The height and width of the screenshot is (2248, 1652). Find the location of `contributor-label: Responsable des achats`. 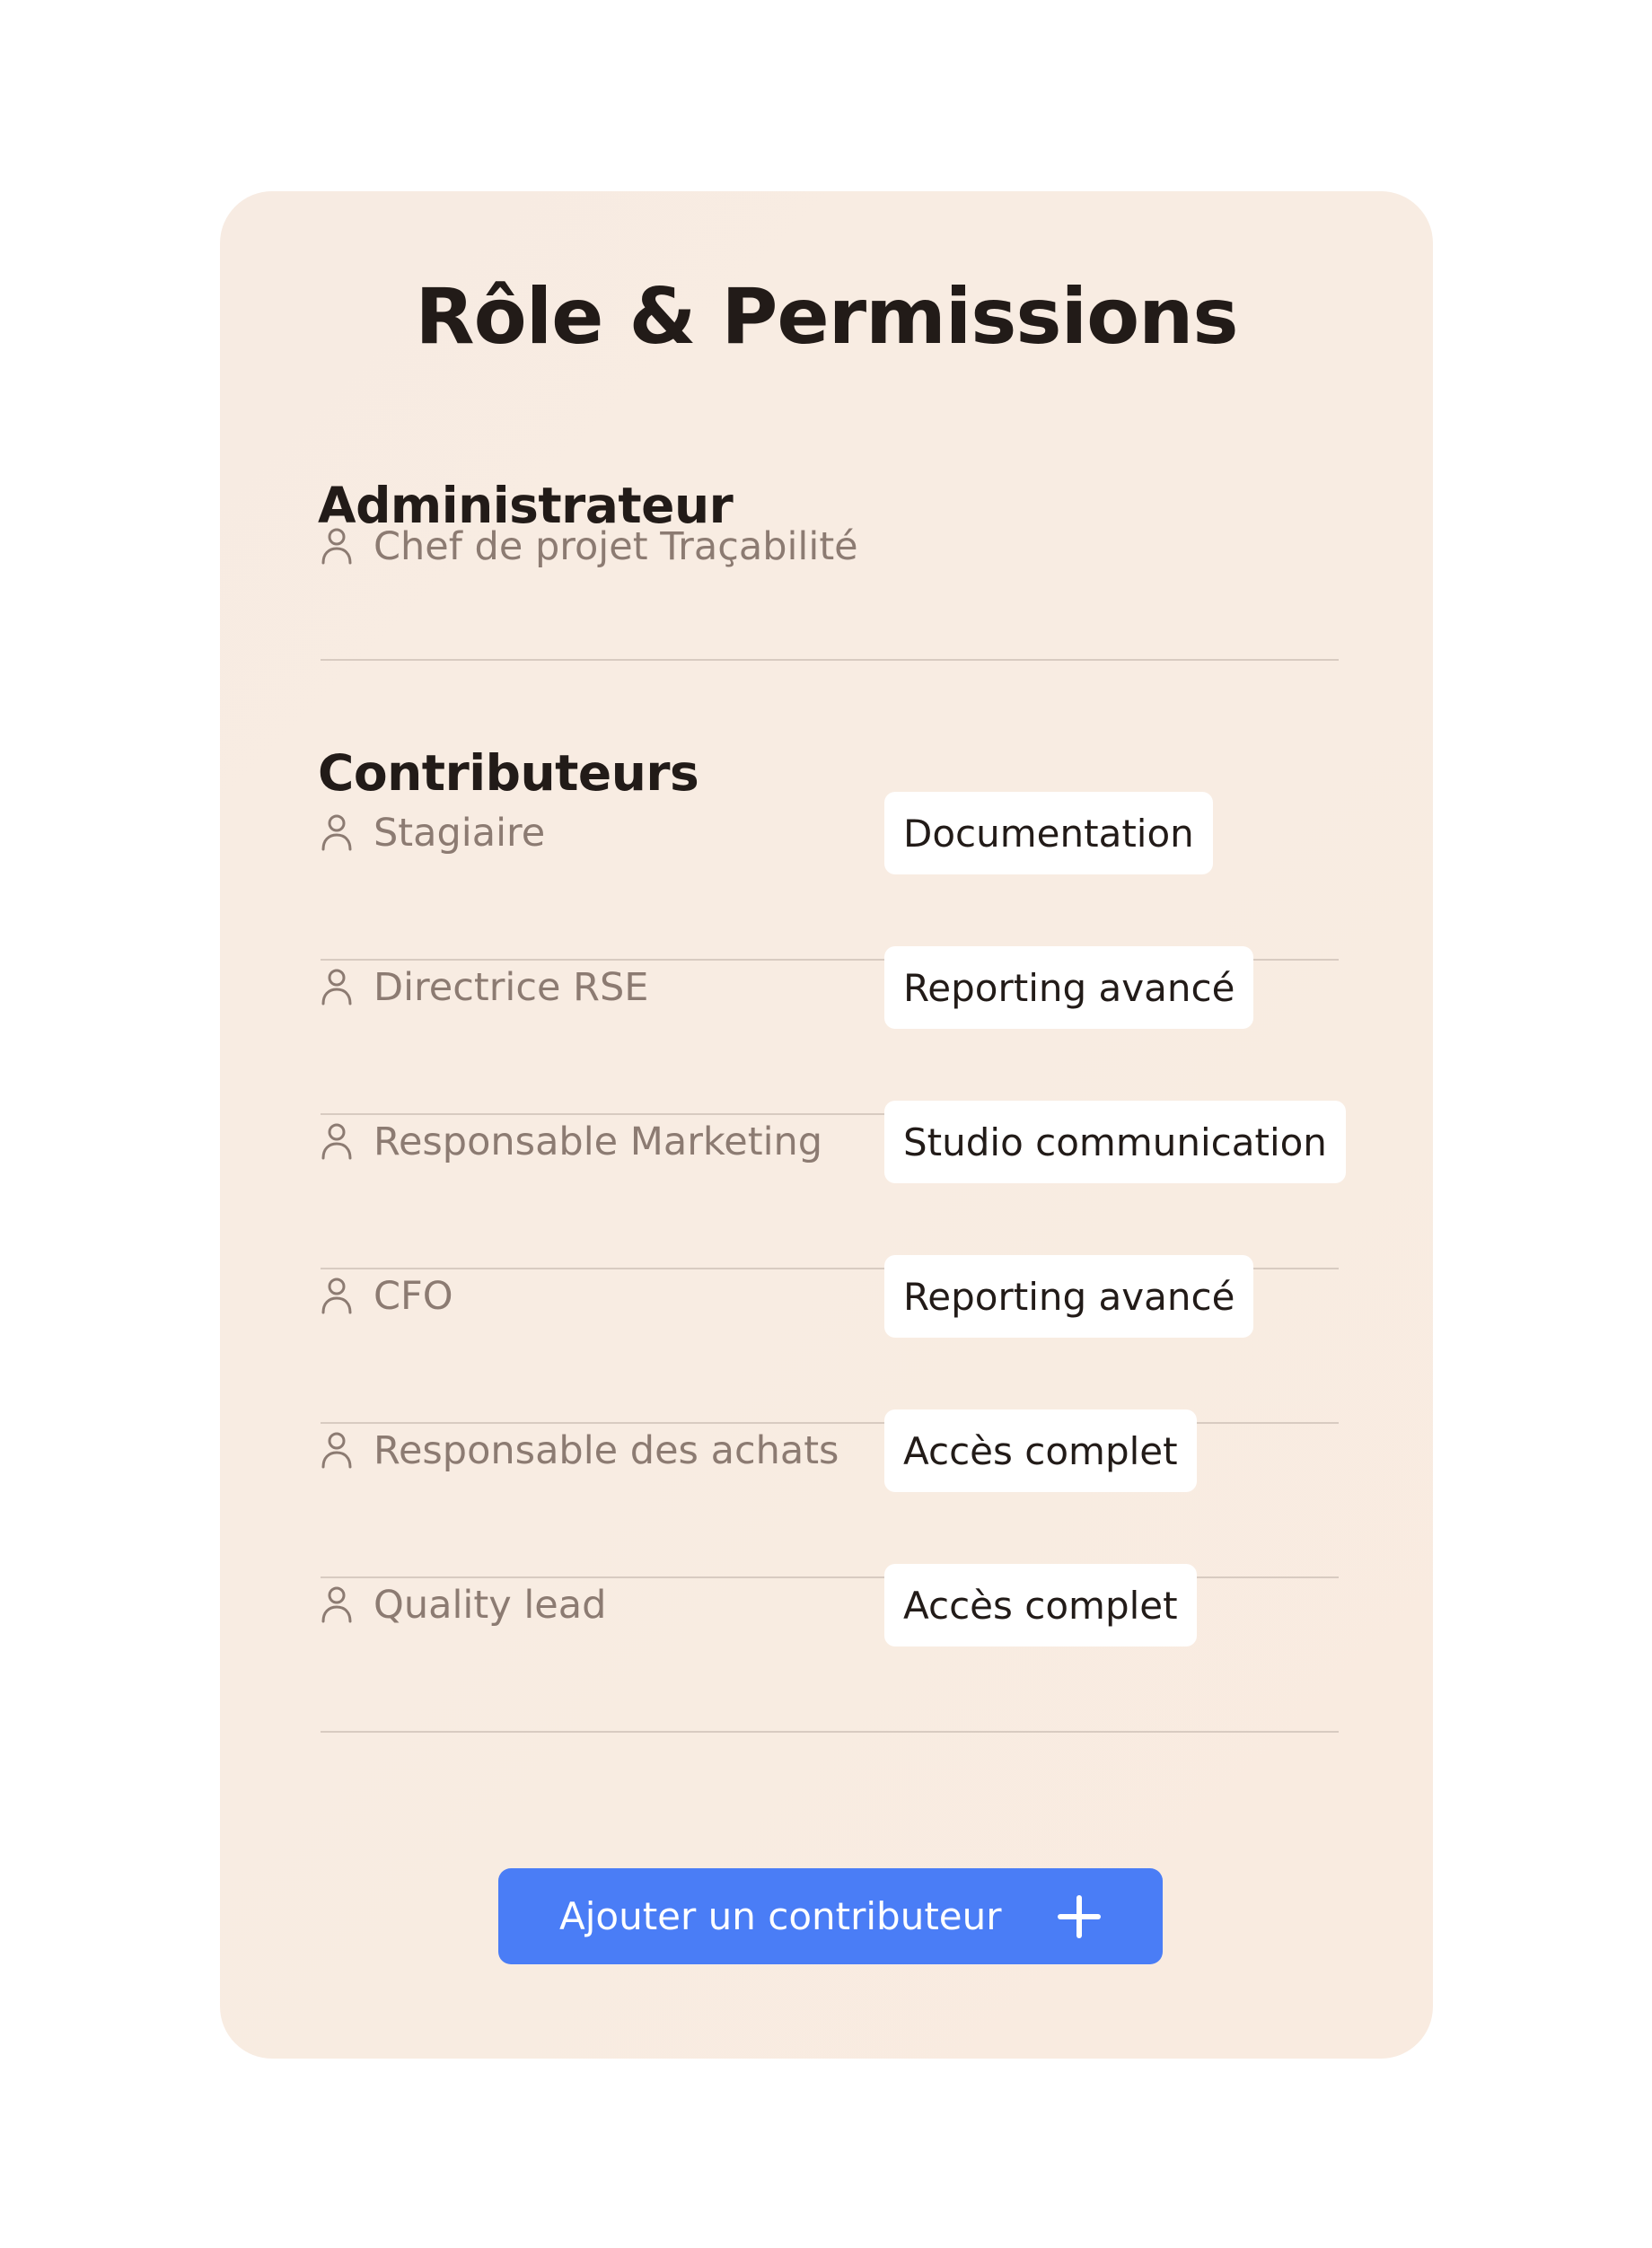

contributor-label: Responsable des achats is located at coordinates (606, 1450).